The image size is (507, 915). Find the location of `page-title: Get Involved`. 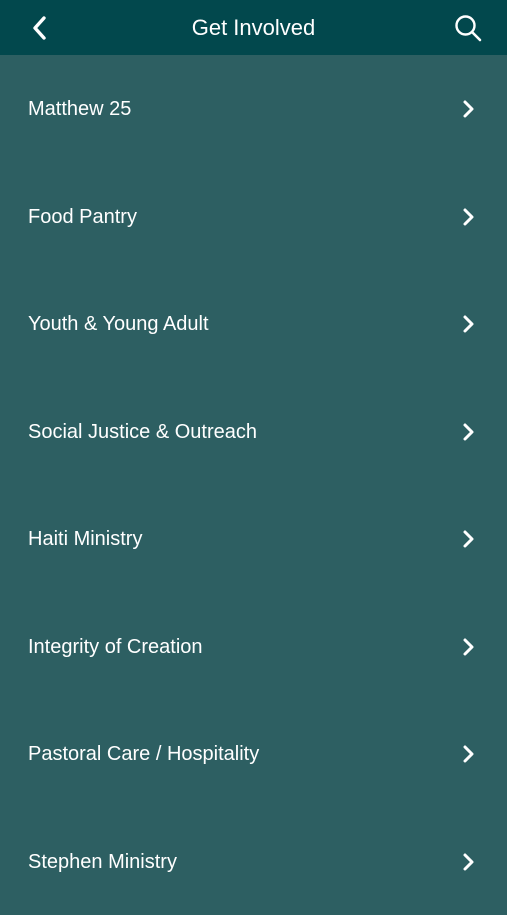

page-title: Get Involved is located at coordinates (253, 27).